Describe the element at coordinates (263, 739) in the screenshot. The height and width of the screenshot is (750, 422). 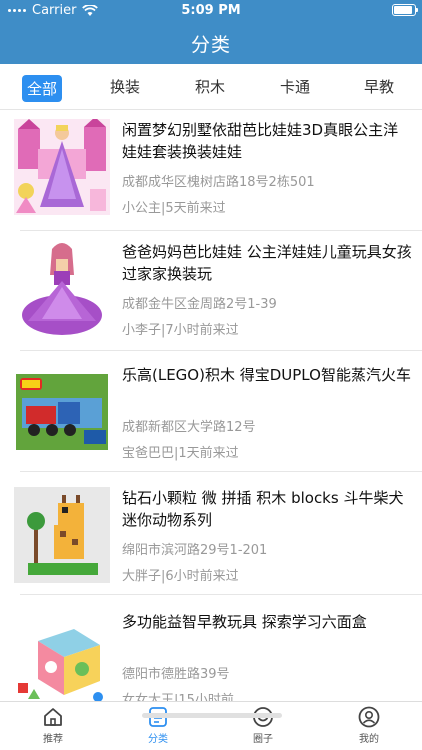
I see `tabbar-label: 圈子` at that location.